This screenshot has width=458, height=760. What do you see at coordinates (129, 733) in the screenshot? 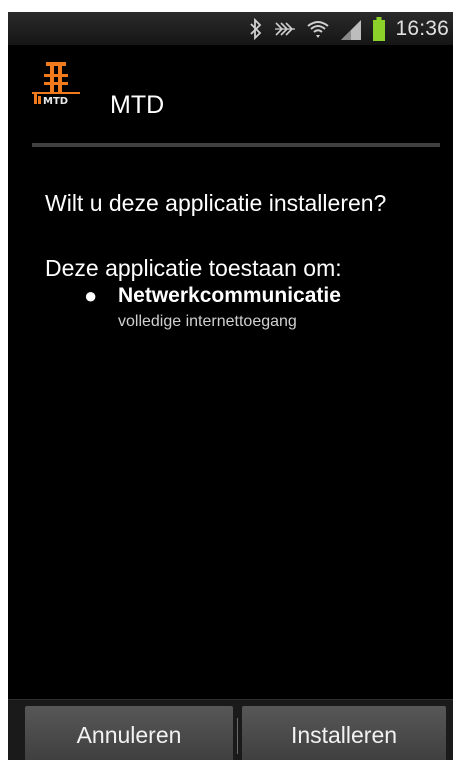
I see `cancel-button: Annuleren` at bounding box center [129, 733].